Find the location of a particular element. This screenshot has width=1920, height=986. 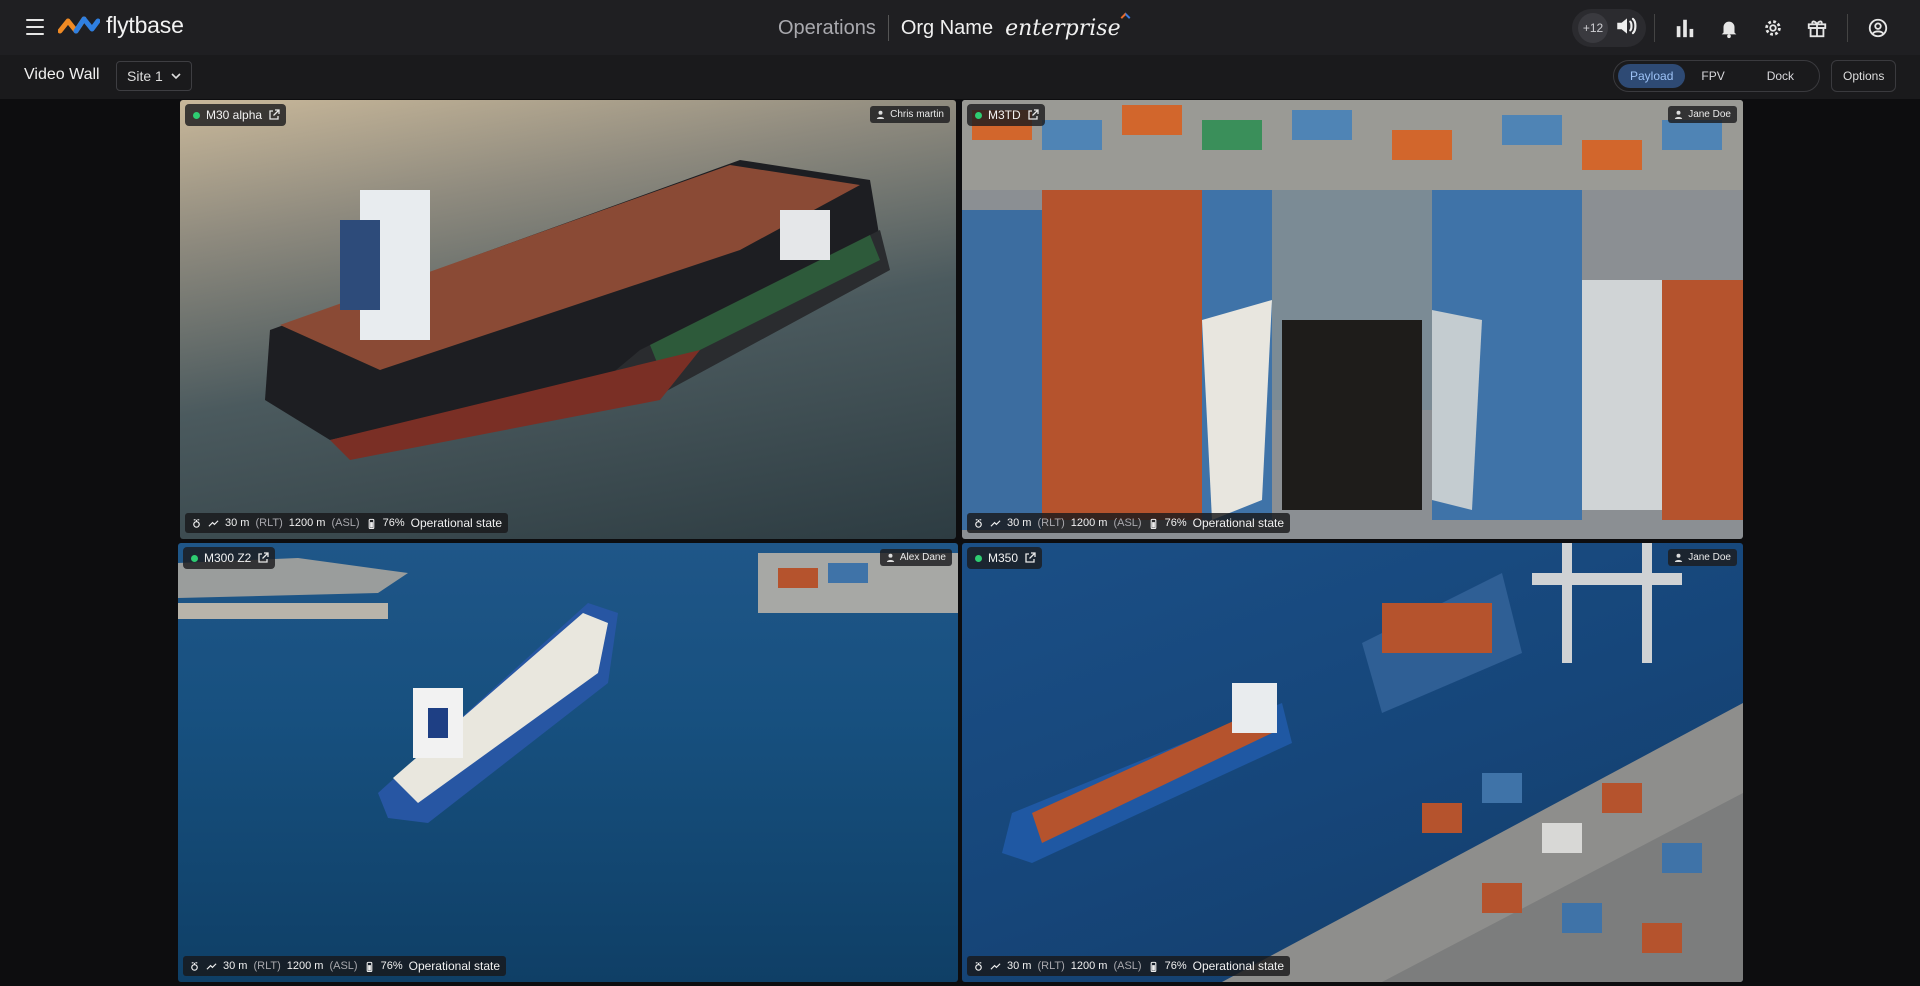

chevron-down-icon is located at coordinates (176, 76).